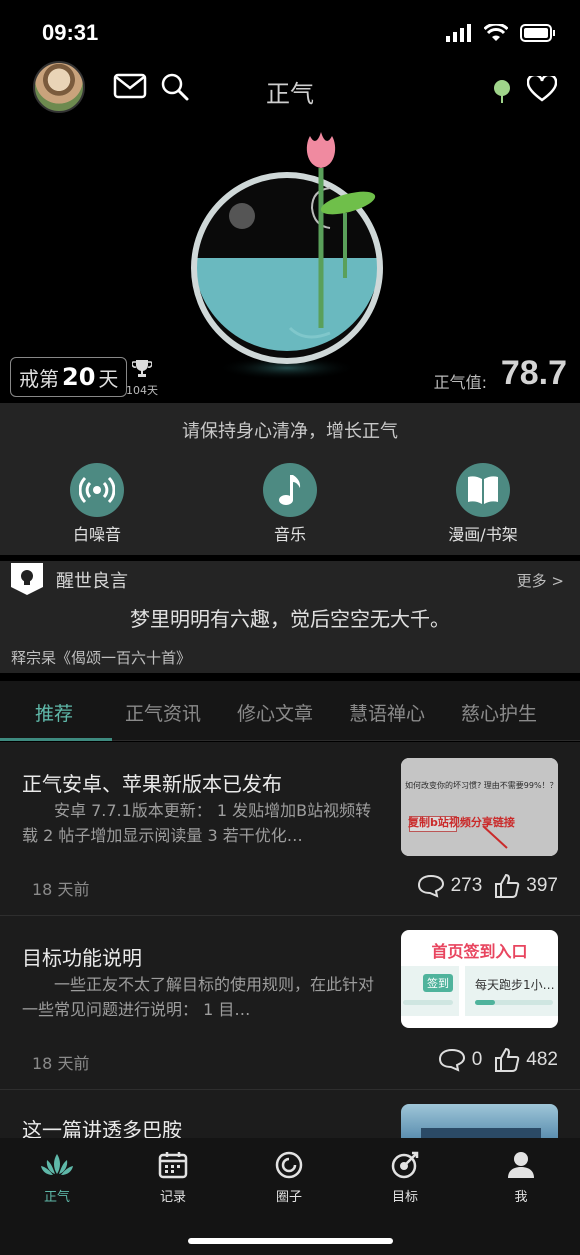 This screenshot has width=580, height=1255. What do you see at coordinates (477, 1059) in the screenshot?
I see `comment-count: 0` at bounding box center [477, 1059].